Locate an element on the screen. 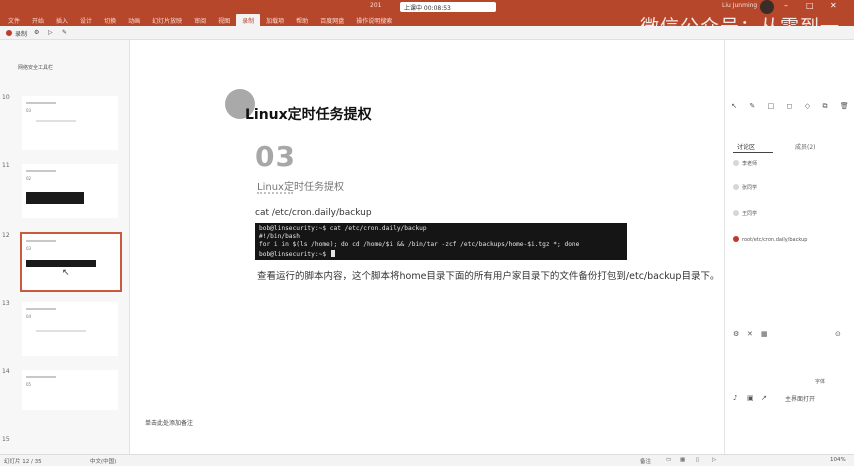  tab-members: 成员(2) is located at coordinates (805, 146).